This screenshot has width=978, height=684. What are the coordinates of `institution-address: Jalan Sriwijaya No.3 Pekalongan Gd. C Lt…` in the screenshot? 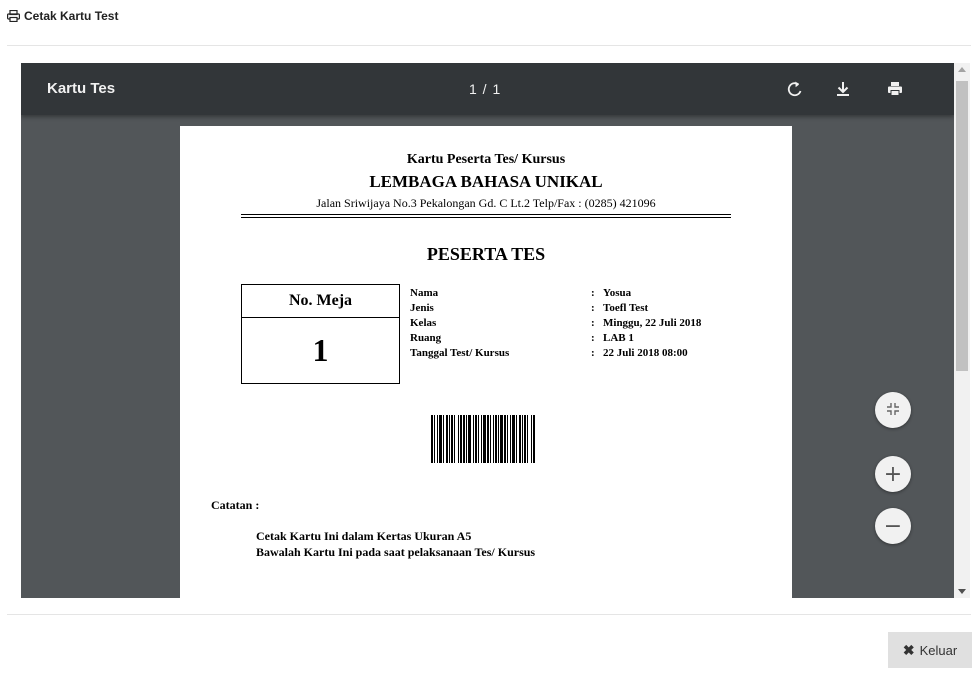 It's located at (486, 203).